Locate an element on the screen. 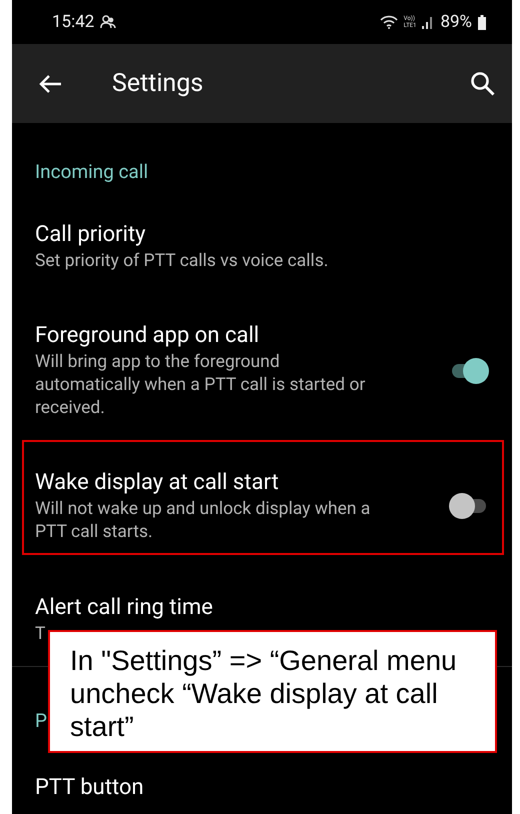 The image size is (520, 814). status-time: 15:42 is located at coordinates (73, 22).